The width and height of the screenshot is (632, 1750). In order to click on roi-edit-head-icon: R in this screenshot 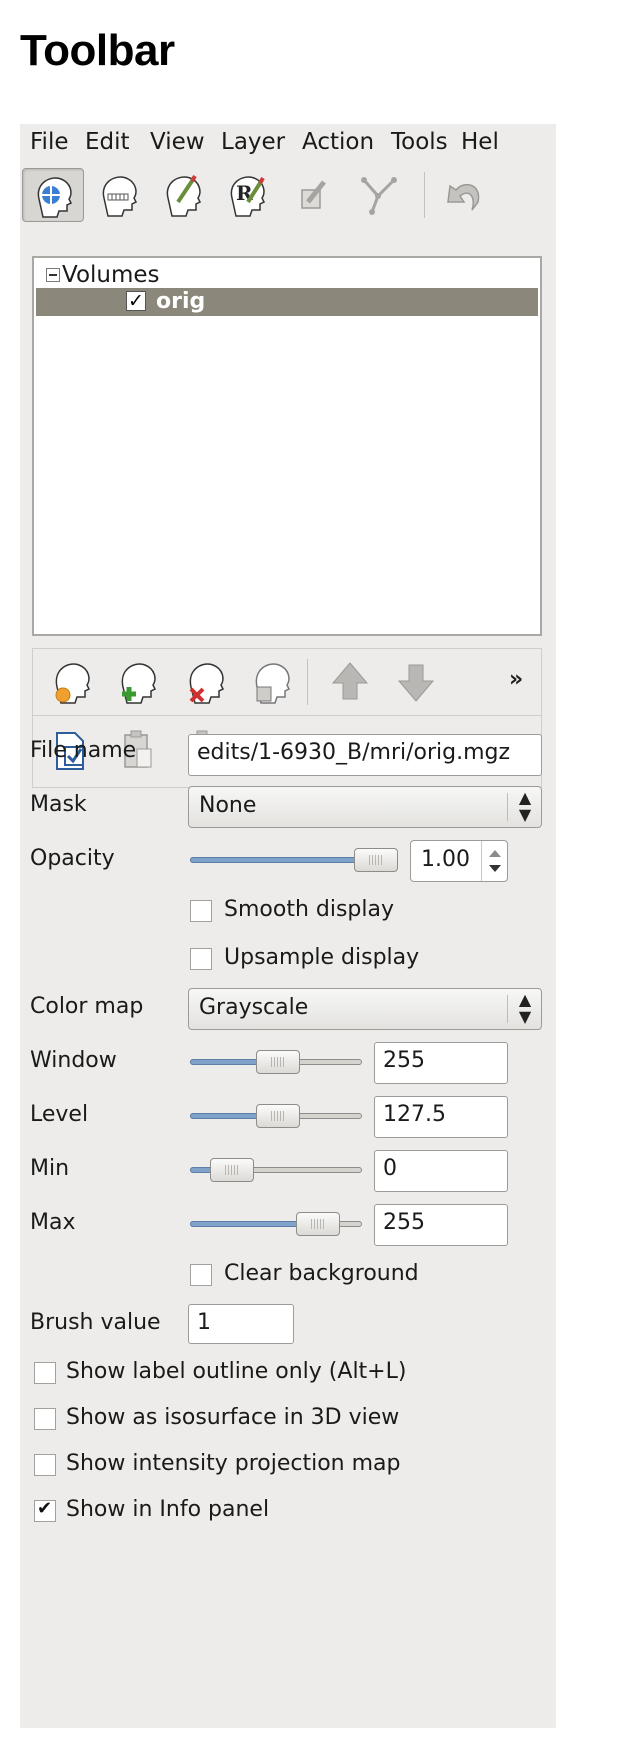, I will do `click(248, 196)`.